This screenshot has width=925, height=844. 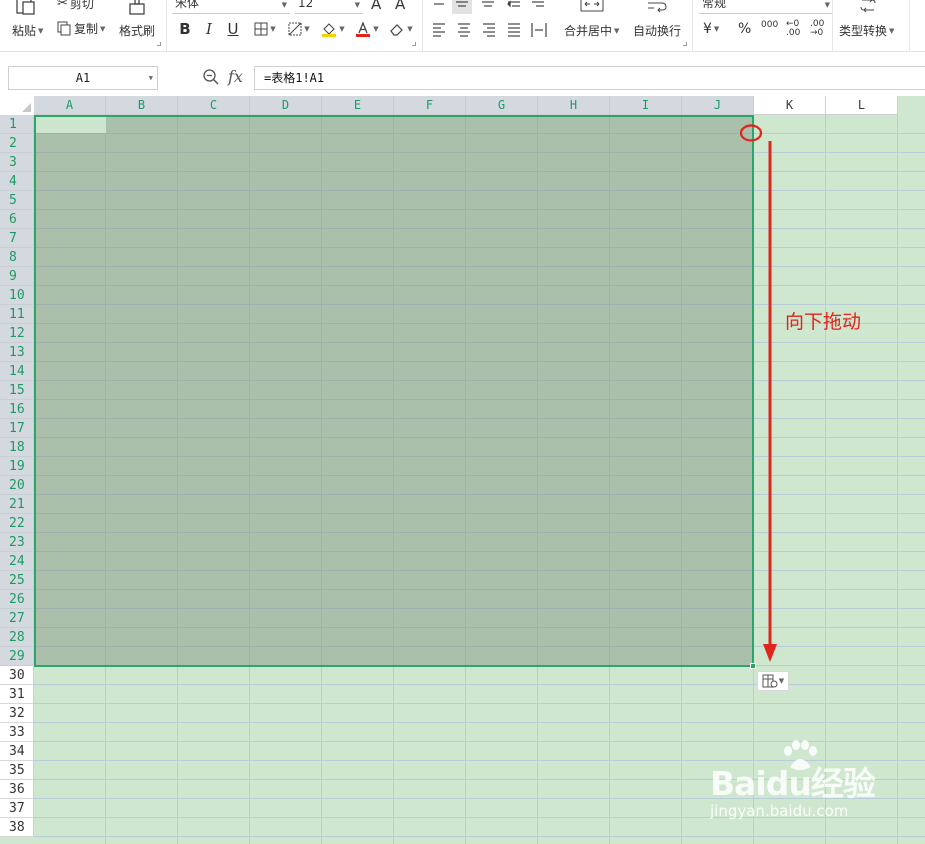 I want to click on row-header-24: 24, so click(x=17, y=561).